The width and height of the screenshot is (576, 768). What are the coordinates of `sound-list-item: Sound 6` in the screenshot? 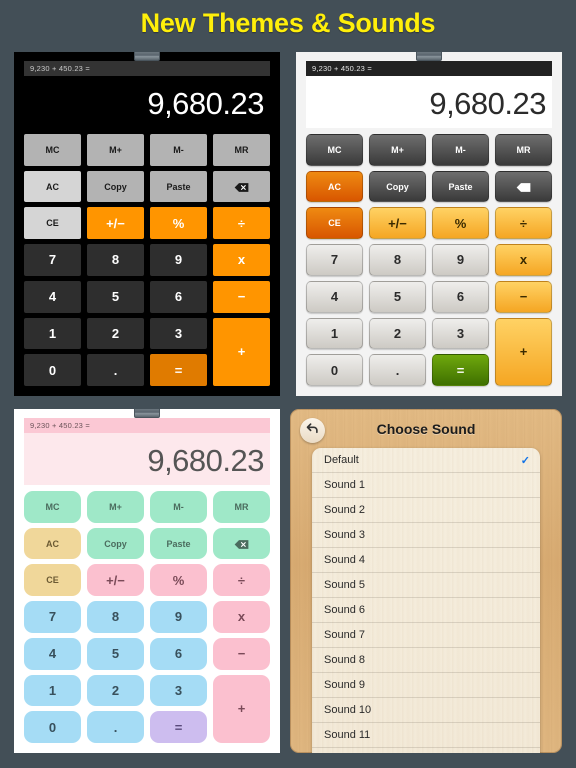 It's located at (426, 610).